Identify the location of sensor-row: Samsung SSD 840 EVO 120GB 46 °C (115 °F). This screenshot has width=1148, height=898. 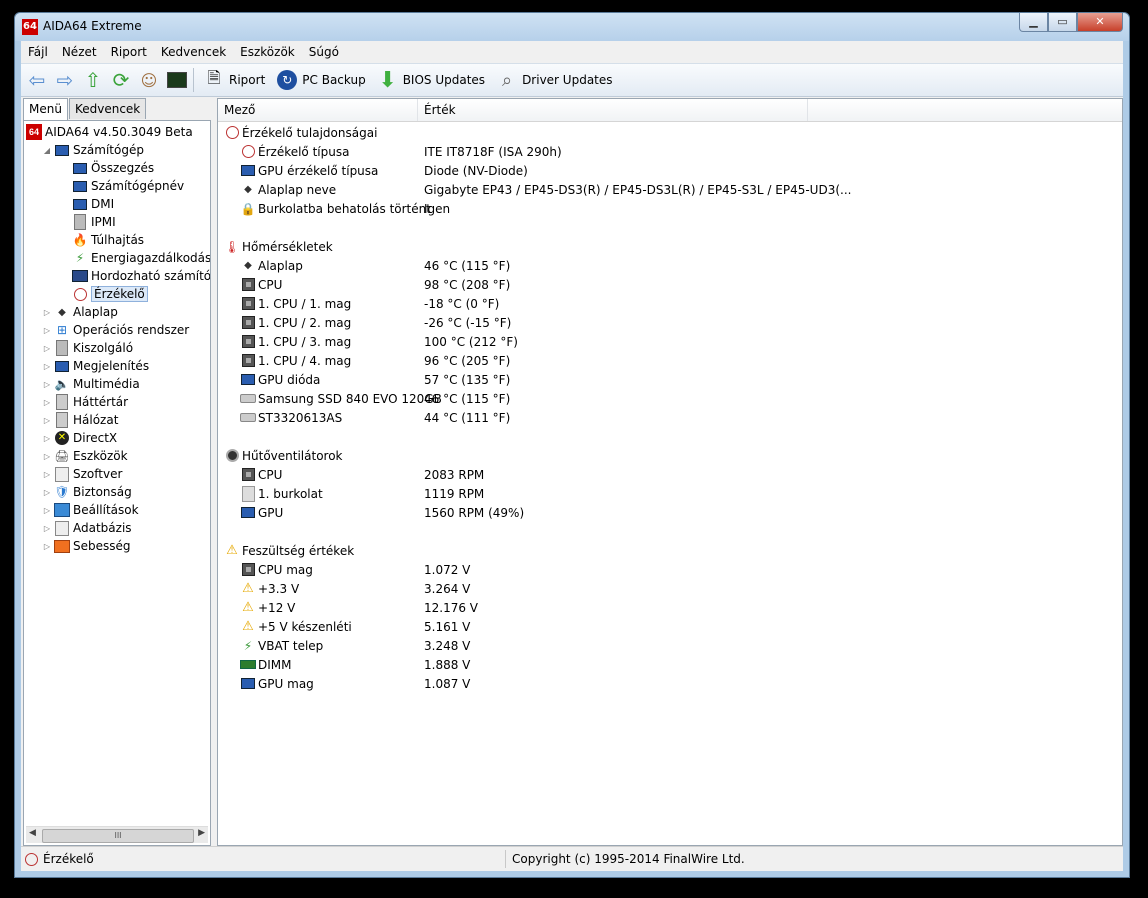
(670, 398).